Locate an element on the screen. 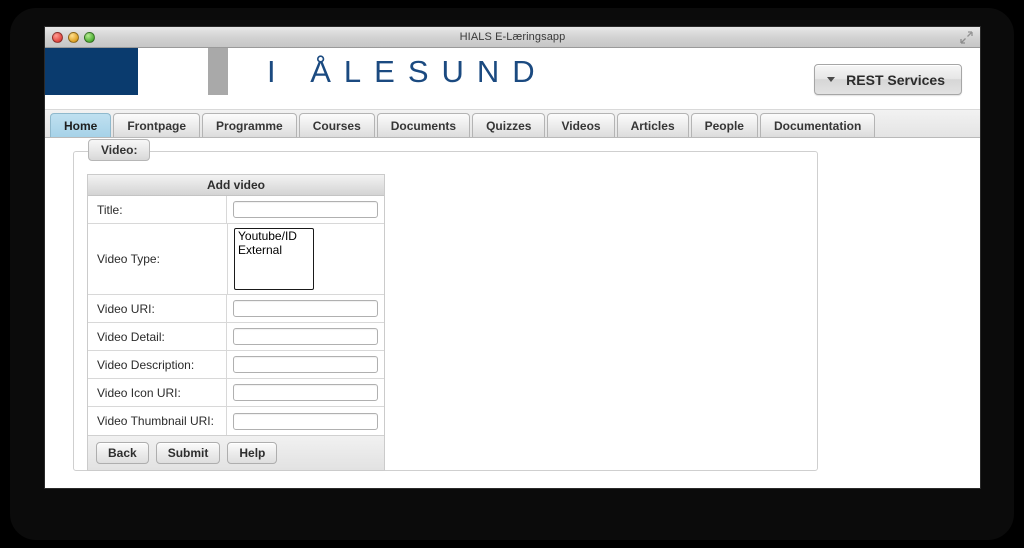  title-input is located at coordinates (305, 209).